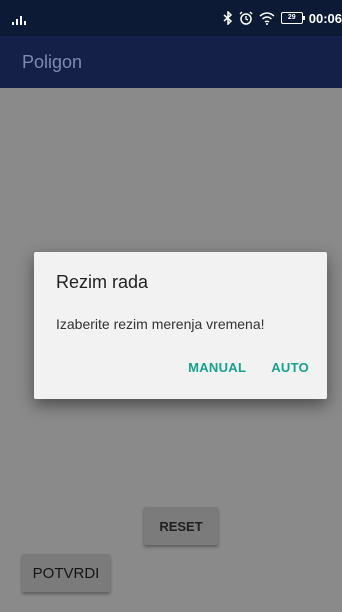 This screenshot has width=342, height=612. I want to click on wifi-icon, so click(267, 18).